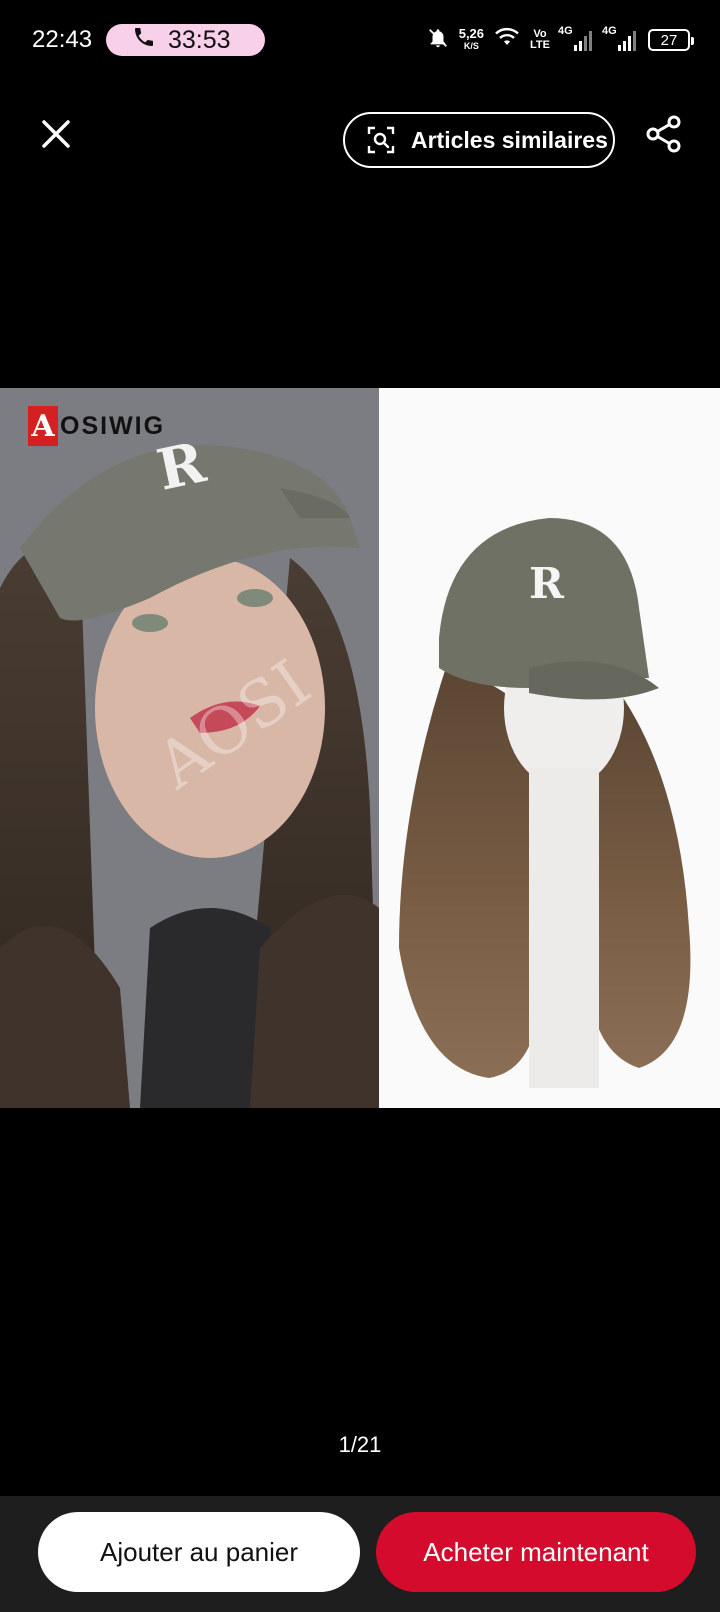 This screenshot has height=1612, width=720. What do you see at coordinates (547, 583) in the screenshot?
I see `svg-text: R` at bounding box center [547, 583].